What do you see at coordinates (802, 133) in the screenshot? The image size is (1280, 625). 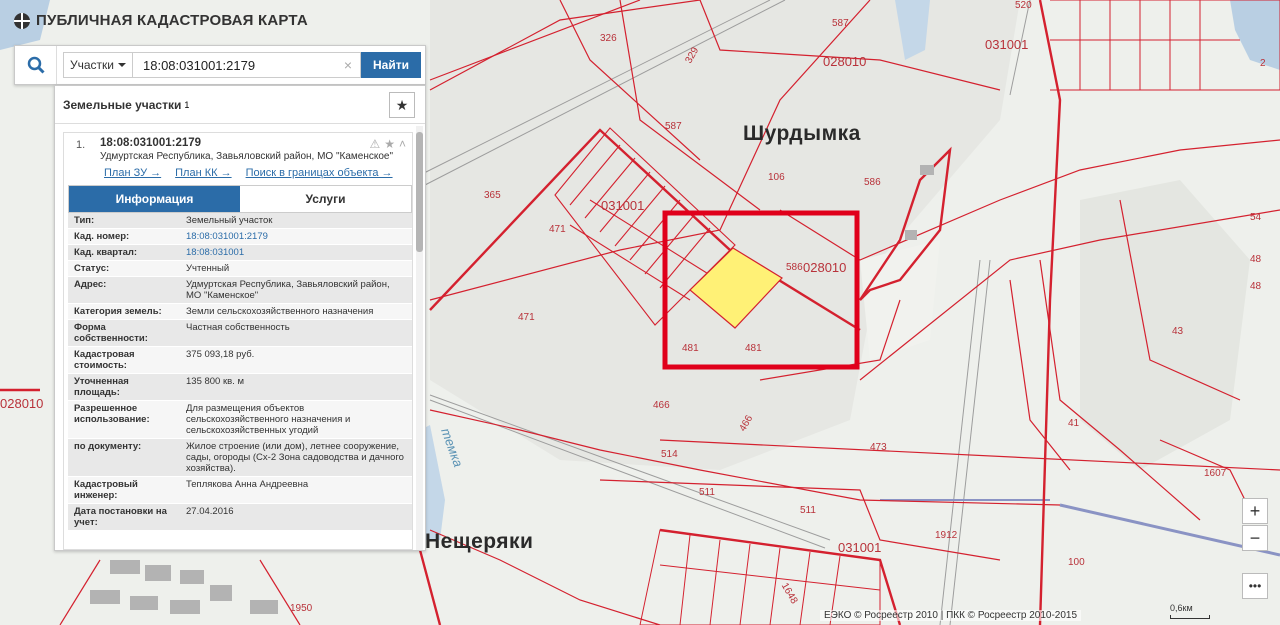 I see `place-label-shurdymka: Шурдымка` at bounding box center [802, 133].